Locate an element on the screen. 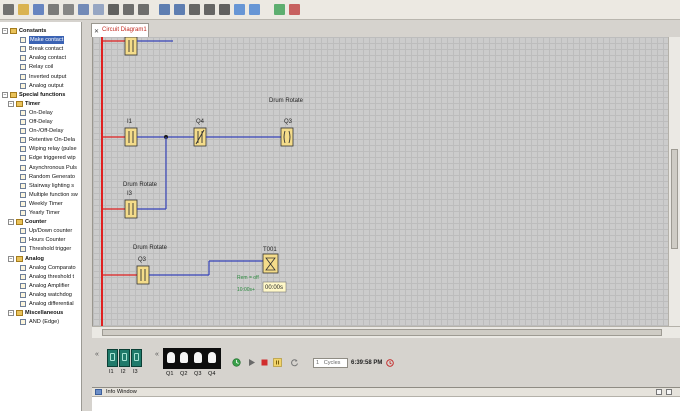 This screenshot has height=411, width=680. align-icon is located at coordinates (164, 9).